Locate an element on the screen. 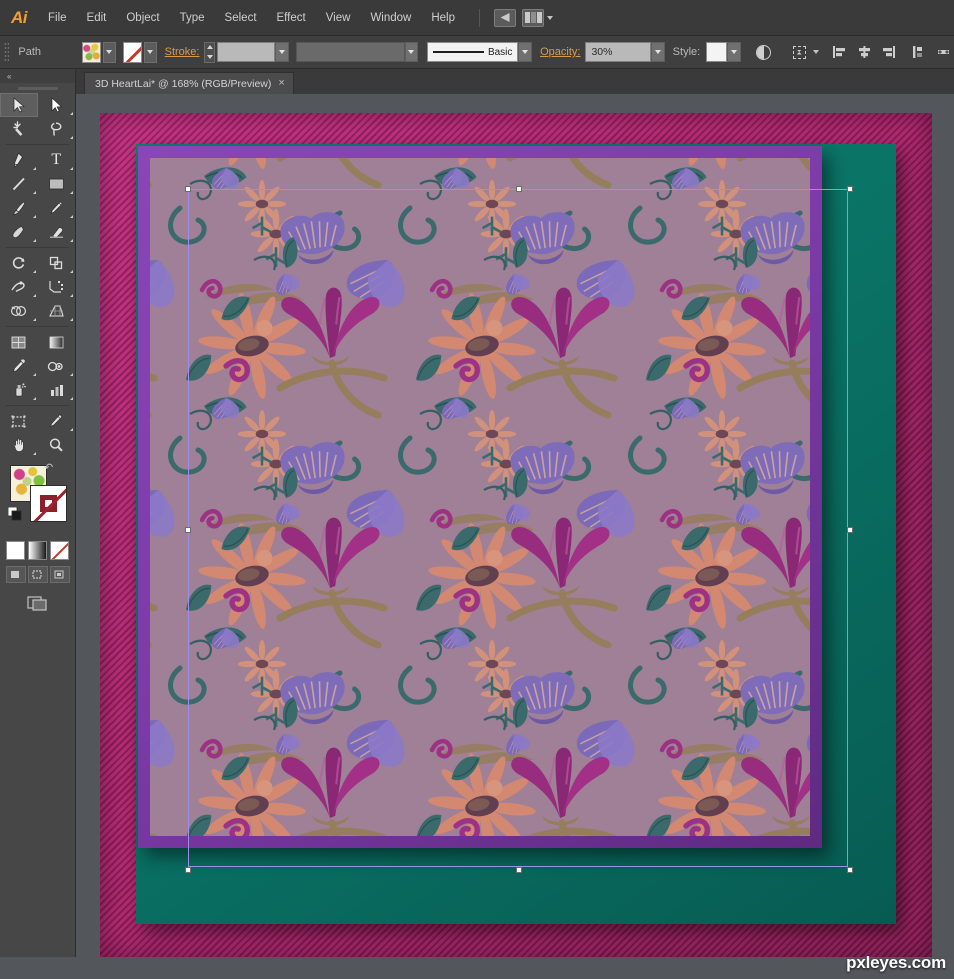  go-to-bridge-icon is located at coordinates (505, 17).